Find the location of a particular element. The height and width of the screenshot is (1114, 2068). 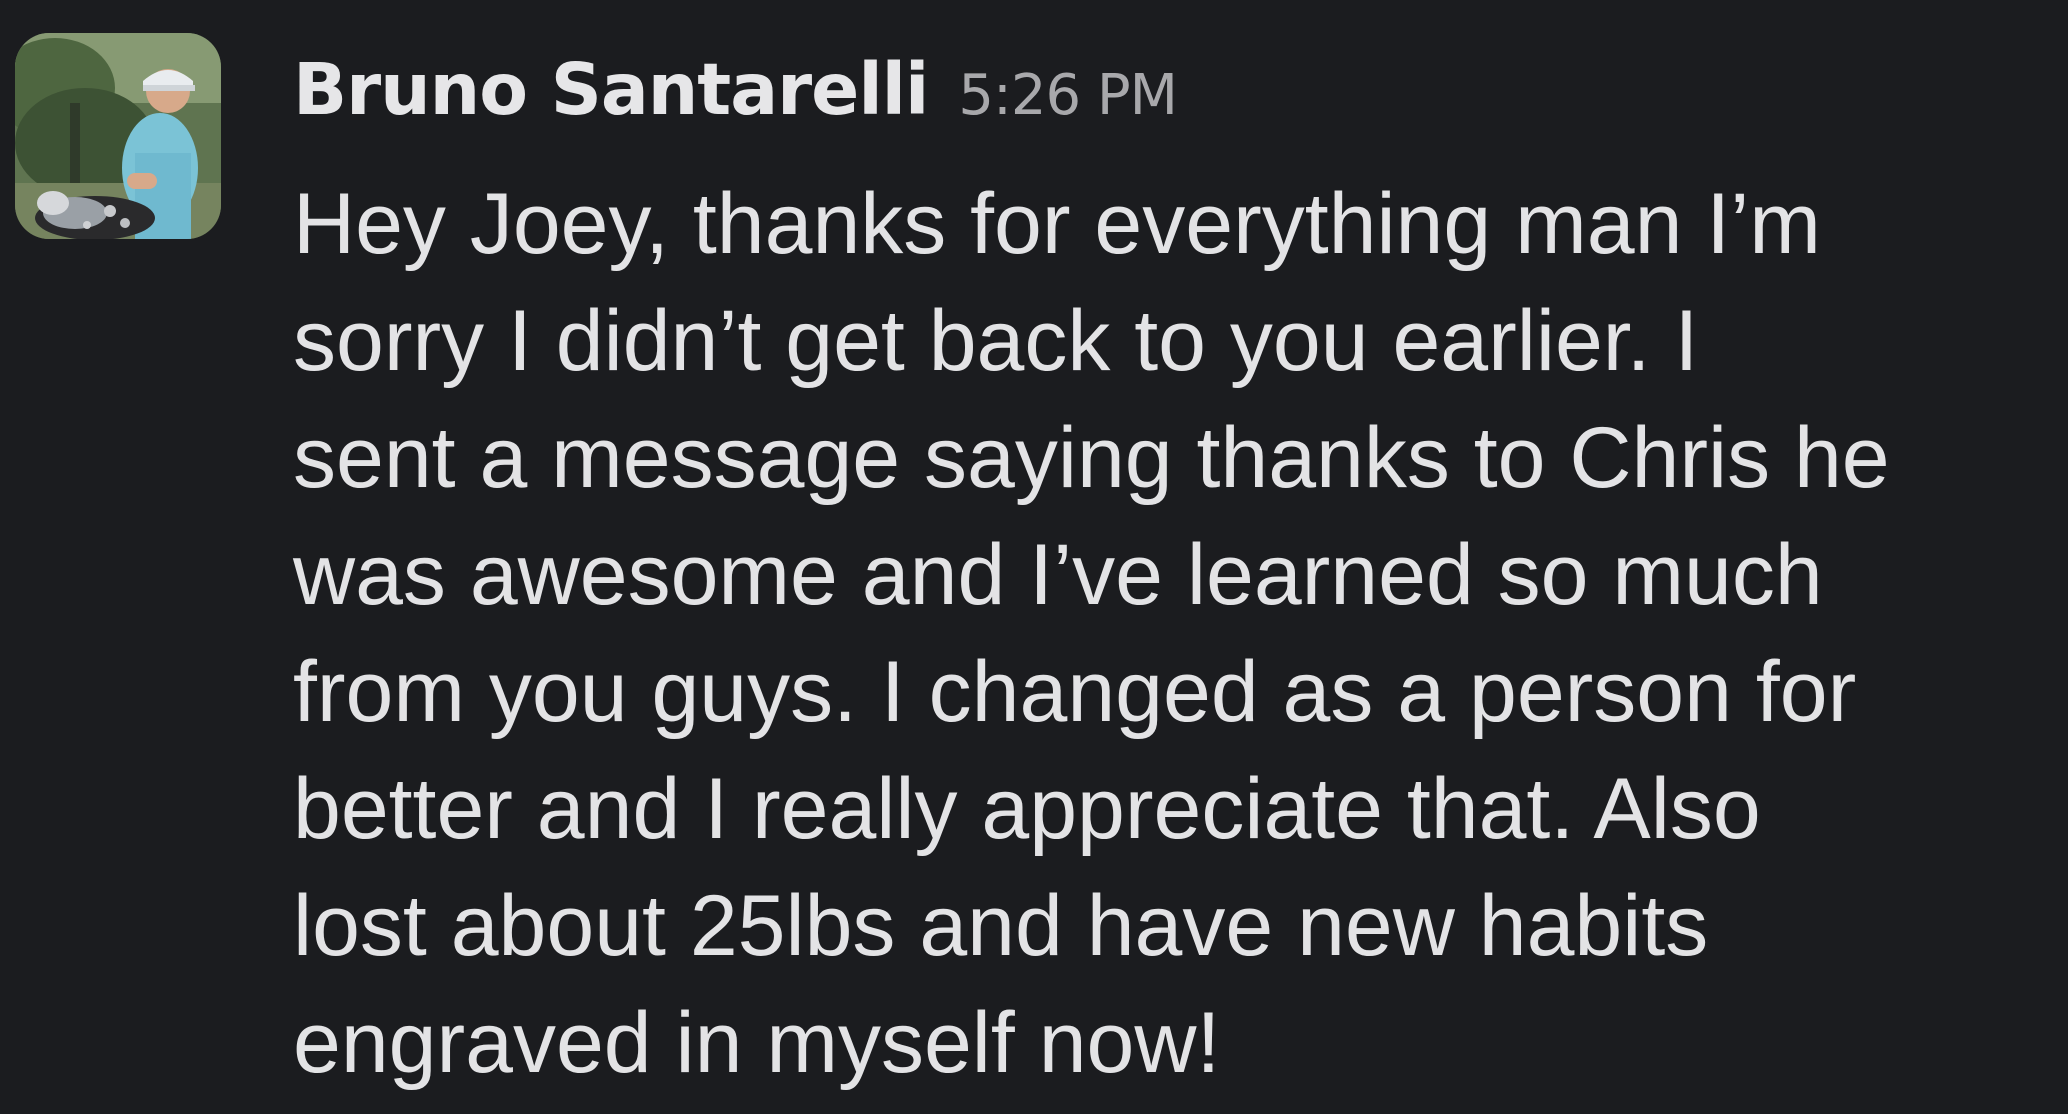

message-line: sent a message saying thanks to Chris he is located at coordinates (1091, 458).